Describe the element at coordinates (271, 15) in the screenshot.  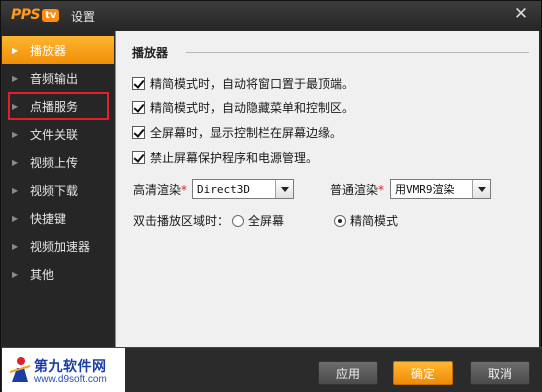
I see `title-bar: PPS tv 设置 ✕` at that location.